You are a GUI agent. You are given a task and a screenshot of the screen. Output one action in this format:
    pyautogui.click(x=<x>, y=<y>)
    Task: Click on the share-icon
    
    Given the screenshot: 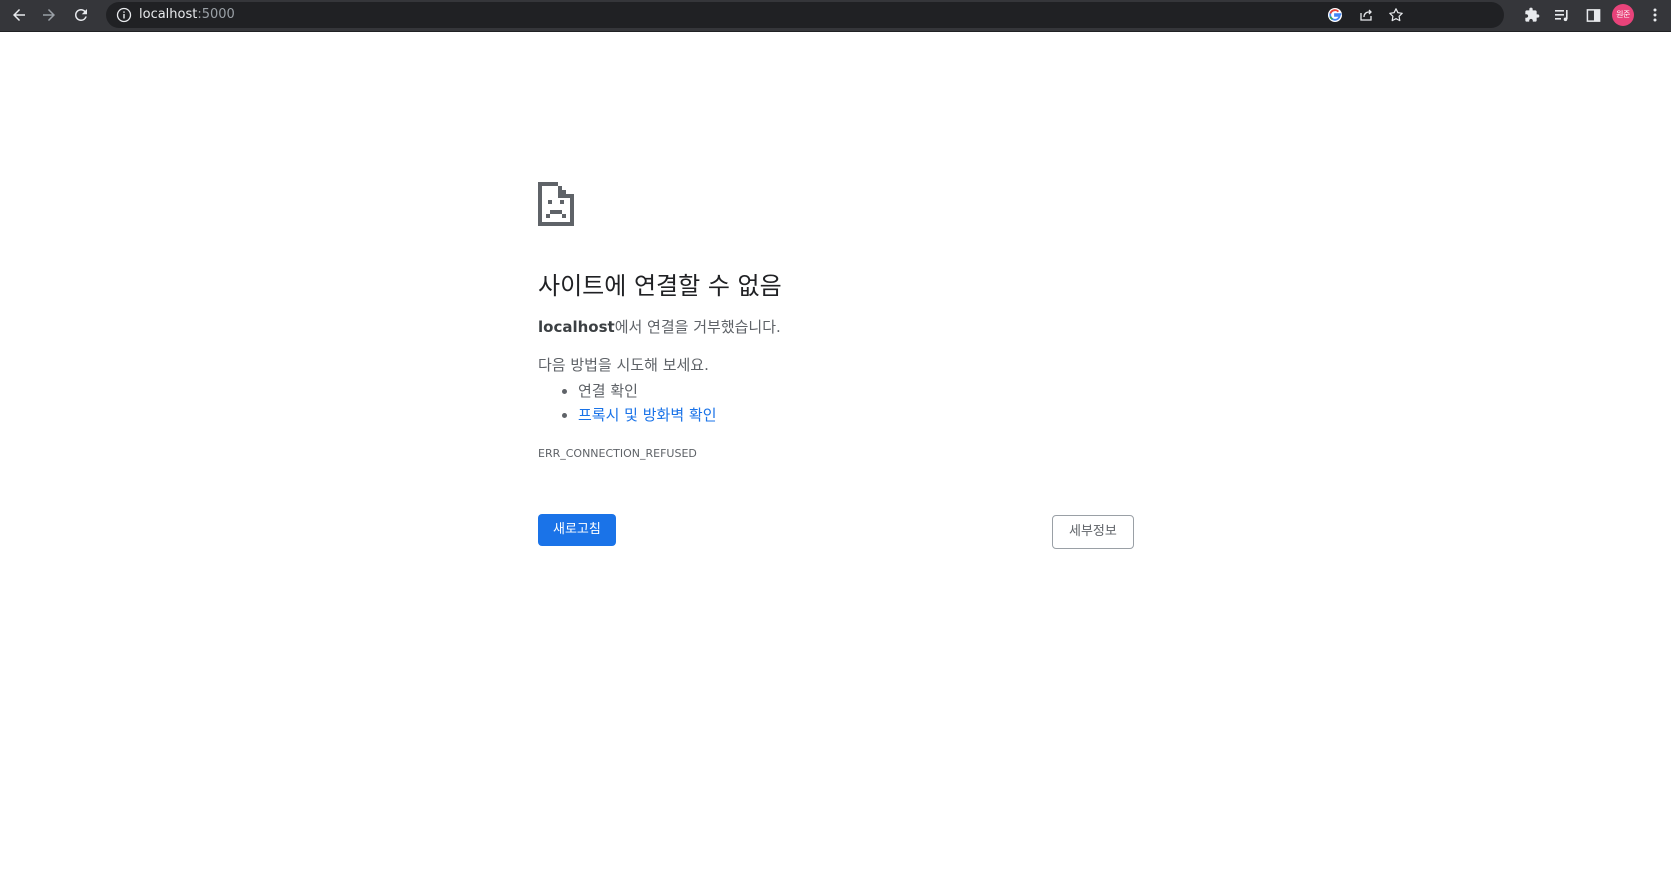 What is the action you would take?
    pyautogui.click(x=1366, y=15)
    